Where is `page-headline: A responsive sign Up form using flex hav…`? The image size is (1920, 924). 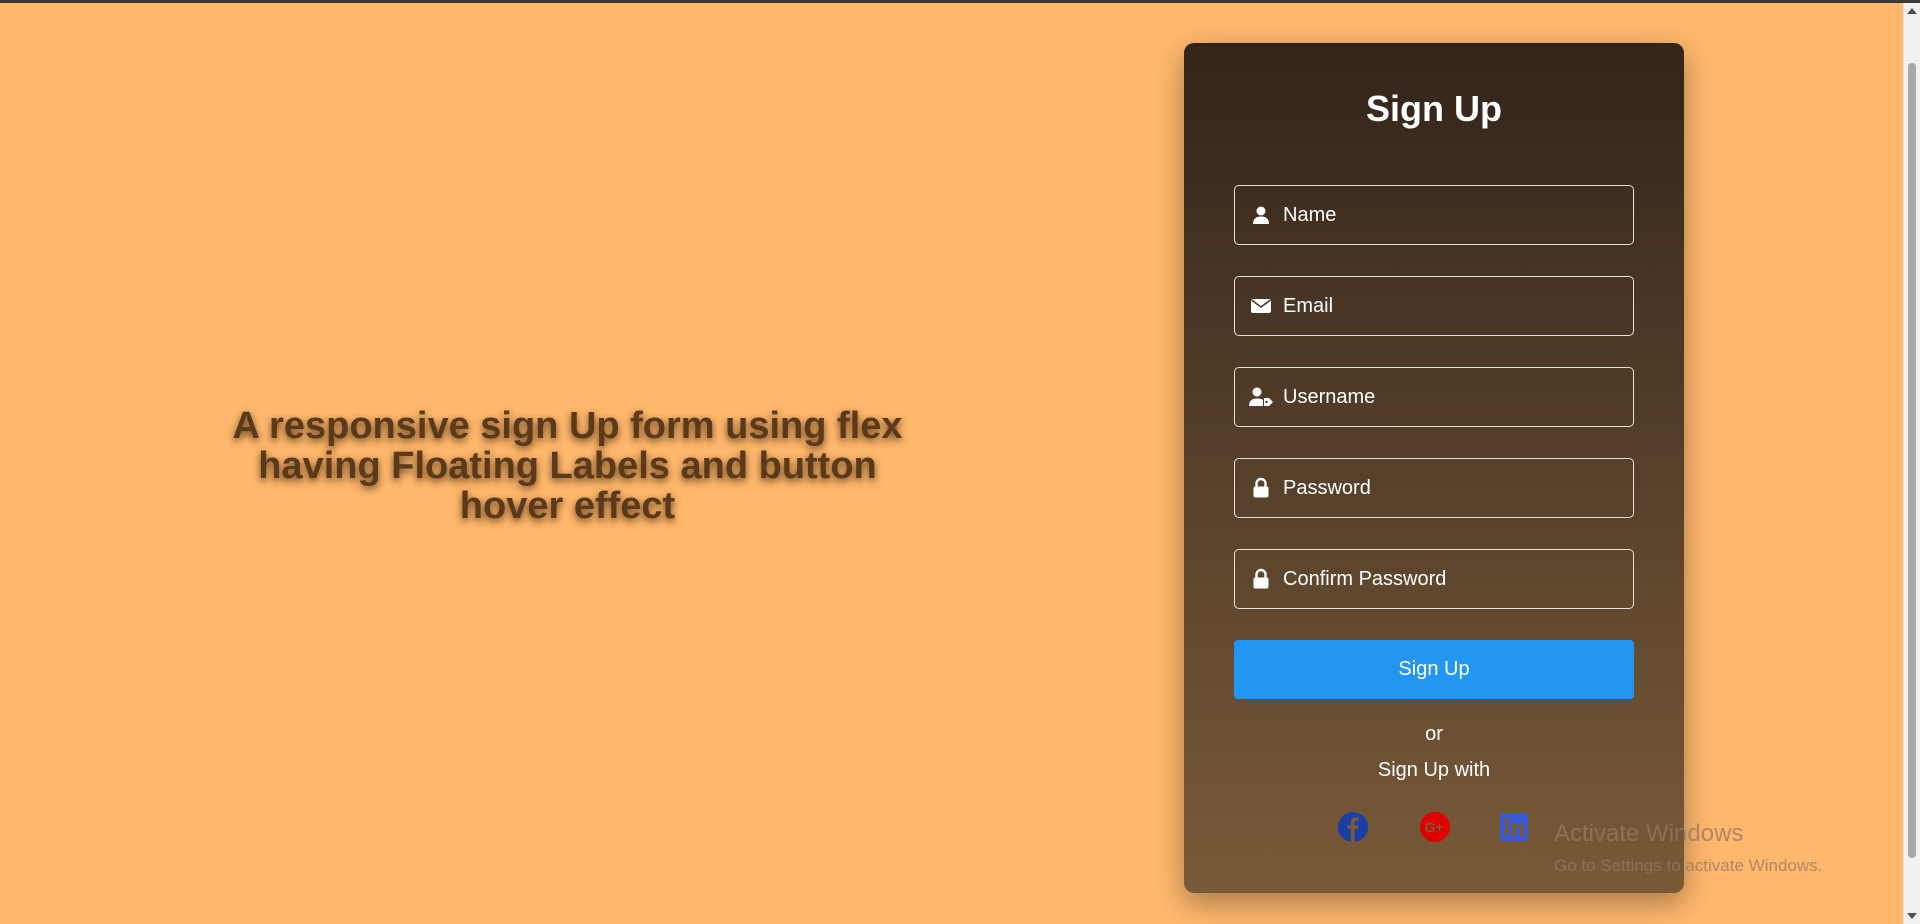
page-headline: A responsive sign Up form using flex hav… is located at coordinates (567, 466).